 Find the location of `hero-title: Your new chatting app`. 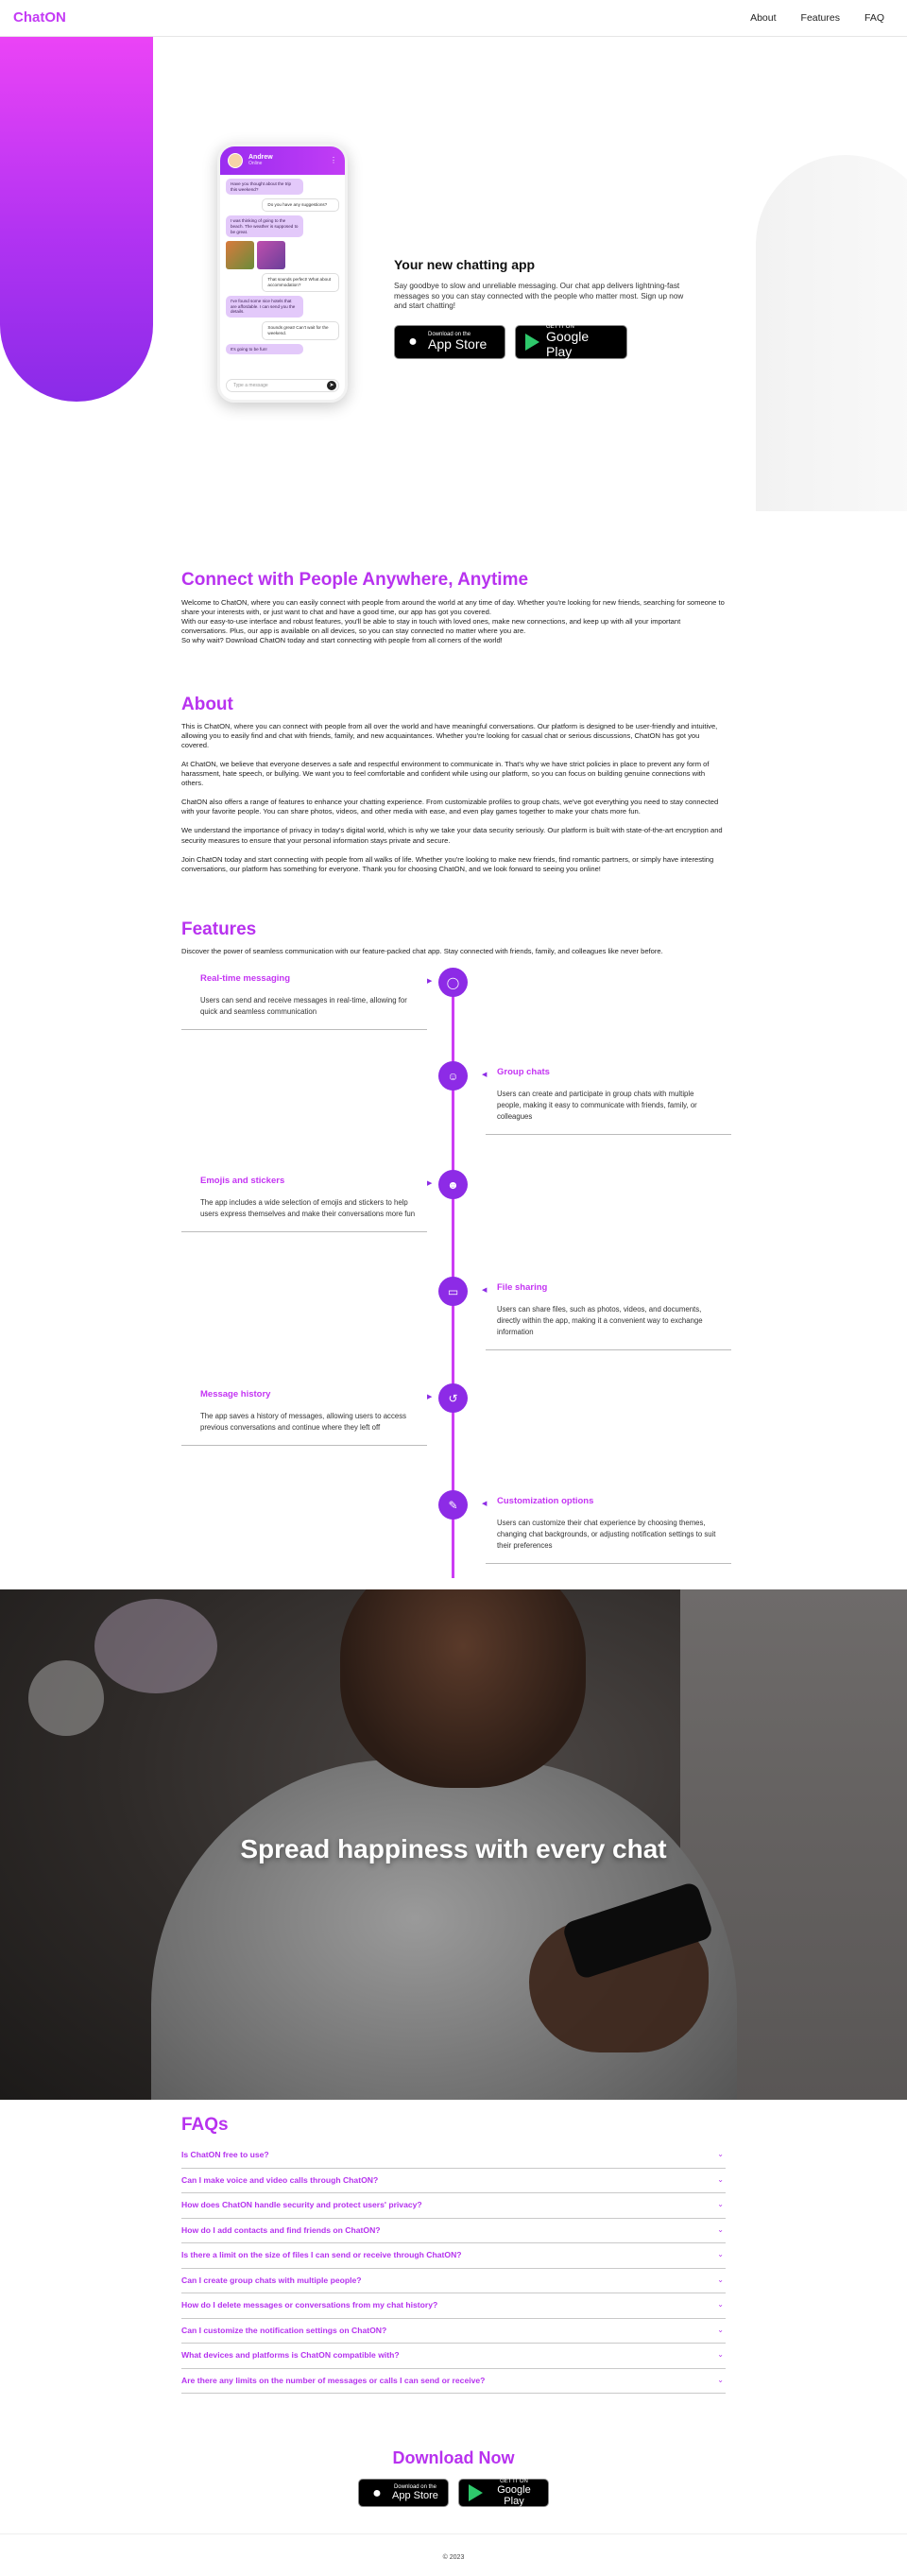

hero-title: Your new chatting app is located at coordinates (465, 264).